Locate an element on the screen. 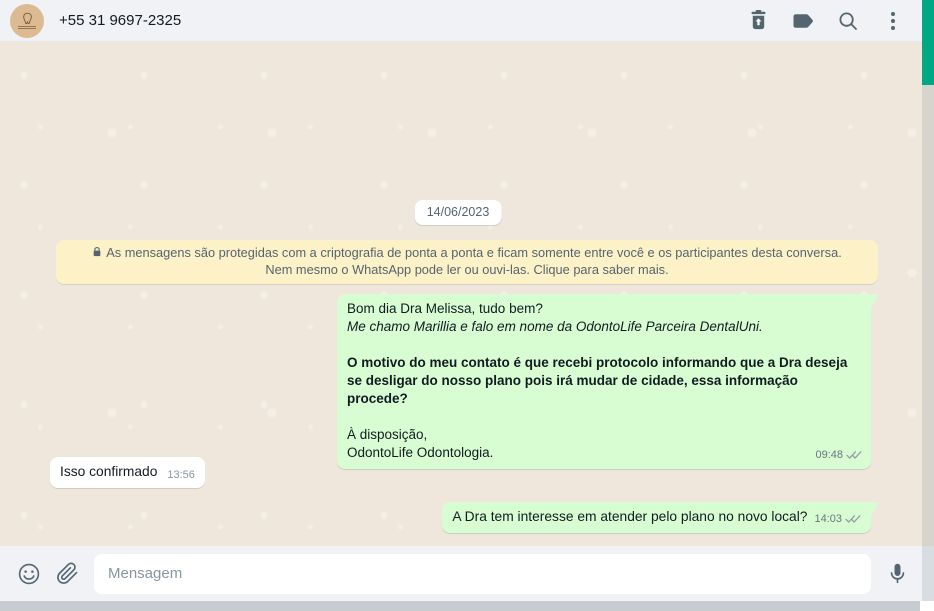 Image resolution: width=934 pixels, height=611 pixels. trash-delete-icon is located at coordinates (758, 21).